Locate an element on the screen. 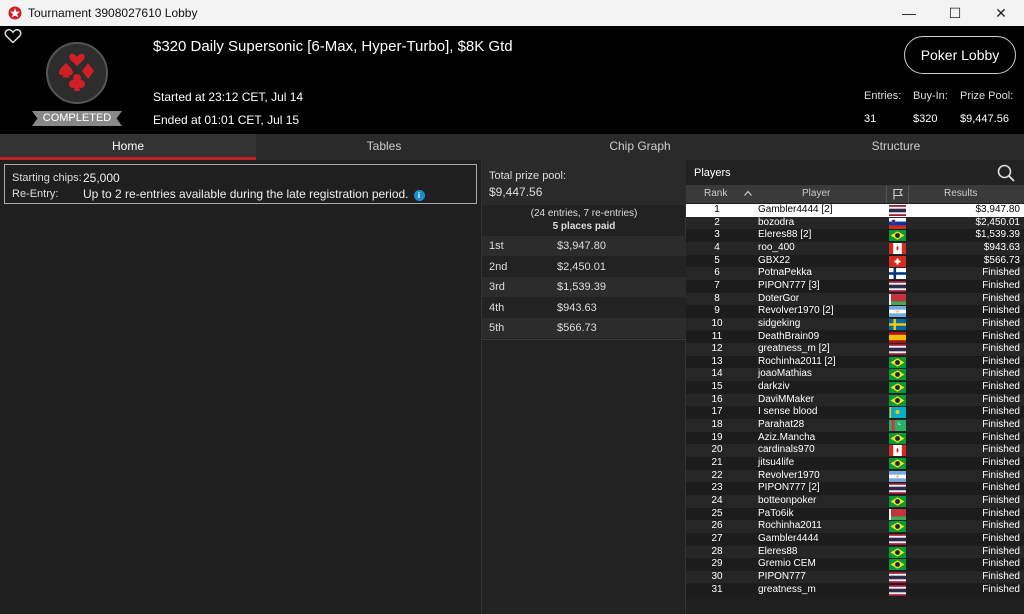 Image resolution: width=1024 pixels, height=614 pixels. sort-ascending-icon is located at coordinates (748, 193).